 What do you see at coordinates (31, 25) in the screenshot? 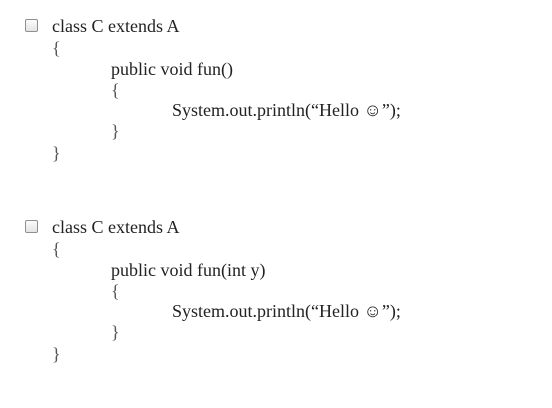
I see `option-1-checkbox` at bounding box center [31, 25].